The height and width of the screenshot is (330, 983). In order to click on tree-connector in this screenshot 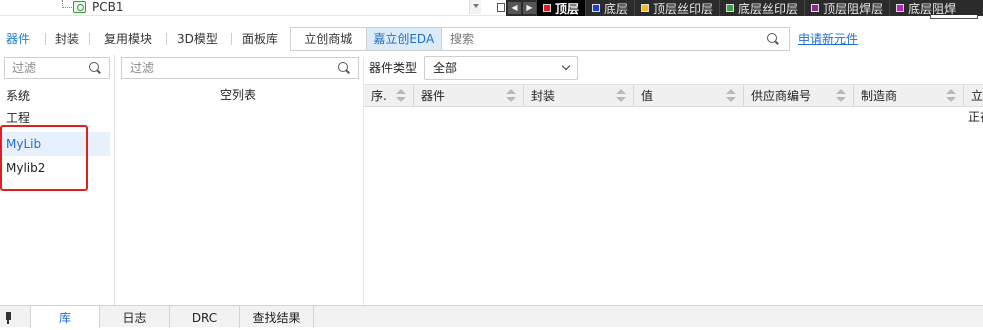, I will do `click(67, 7)`.